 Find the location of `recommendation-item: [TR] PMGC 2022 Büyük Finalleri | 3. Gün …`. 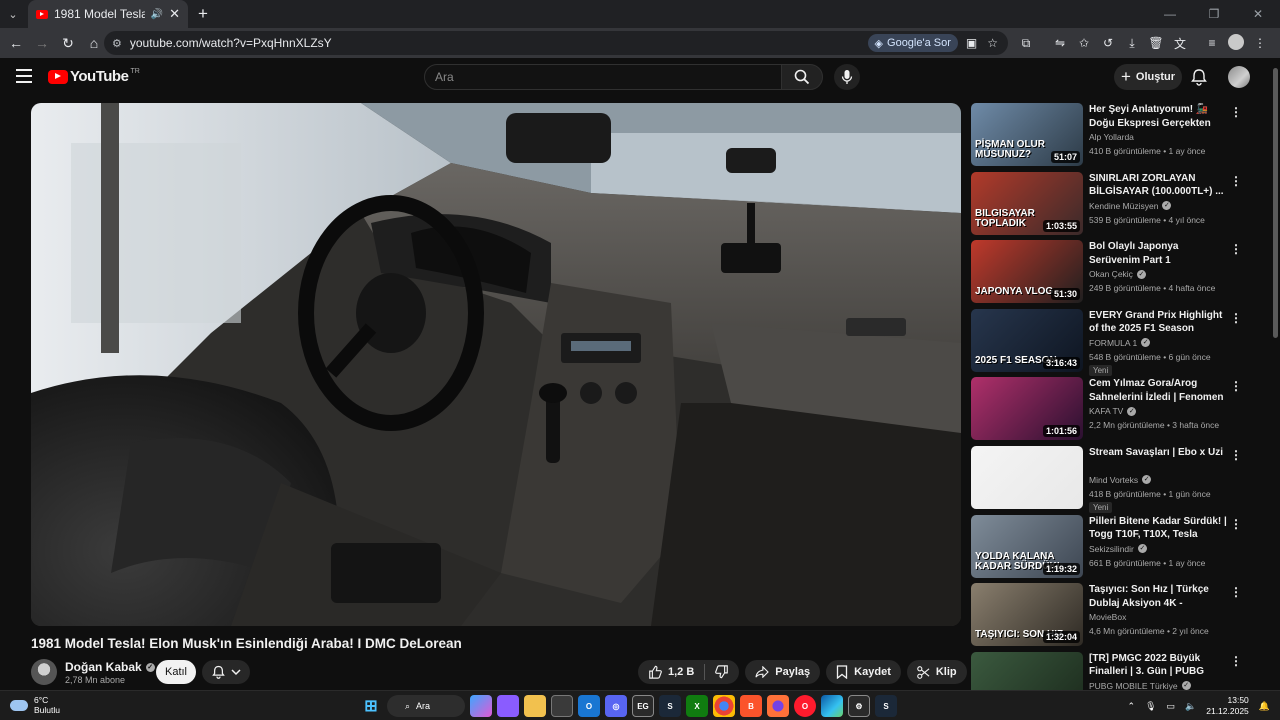

recommendation-item: [TR] PMGC 2022 Büyük Finalleri | 3. Gün … is located at coordinates (1110, 670).